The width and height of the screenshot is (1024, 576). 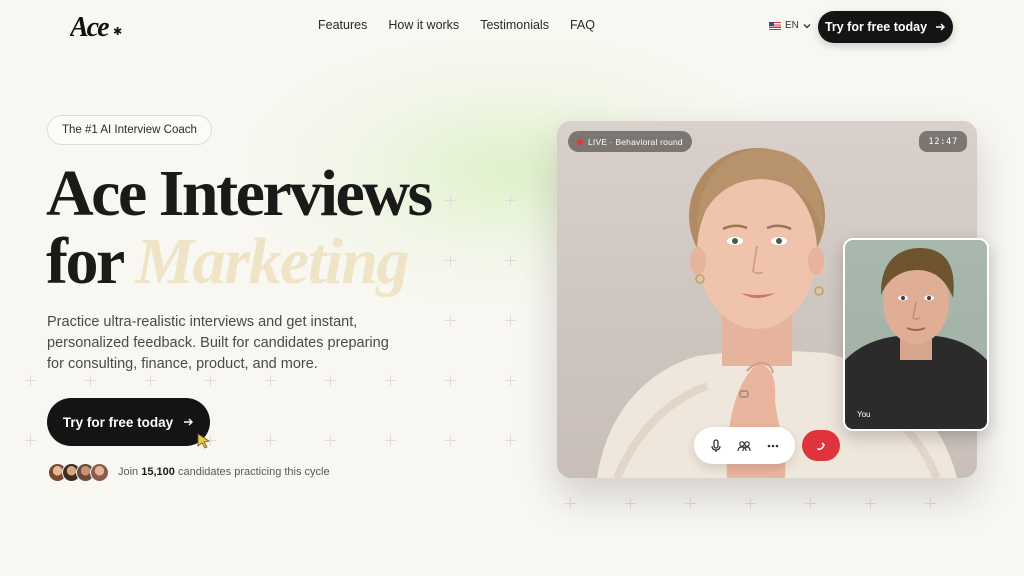 What do you see at coordinates (775, 25) in the screenshot?
I see `us-flag-icon` at bounding box center [775, 25].